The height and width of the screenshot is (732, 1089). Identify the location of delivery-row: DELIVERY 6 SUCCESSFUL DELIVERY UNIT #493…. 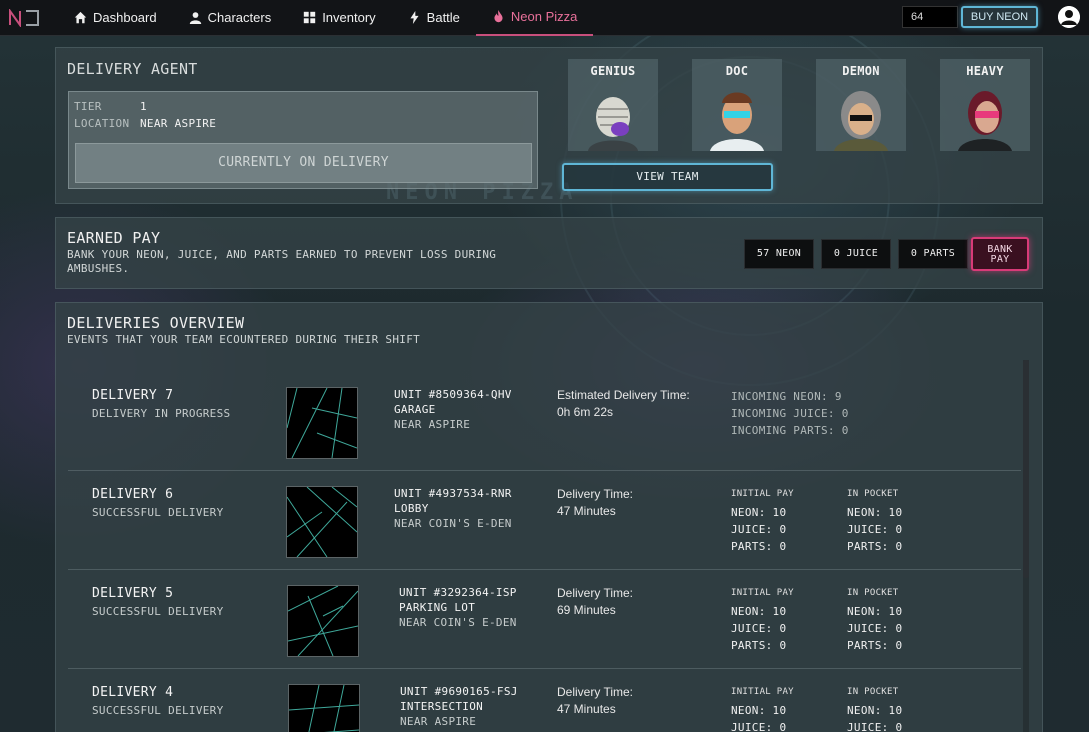
(544, 520).